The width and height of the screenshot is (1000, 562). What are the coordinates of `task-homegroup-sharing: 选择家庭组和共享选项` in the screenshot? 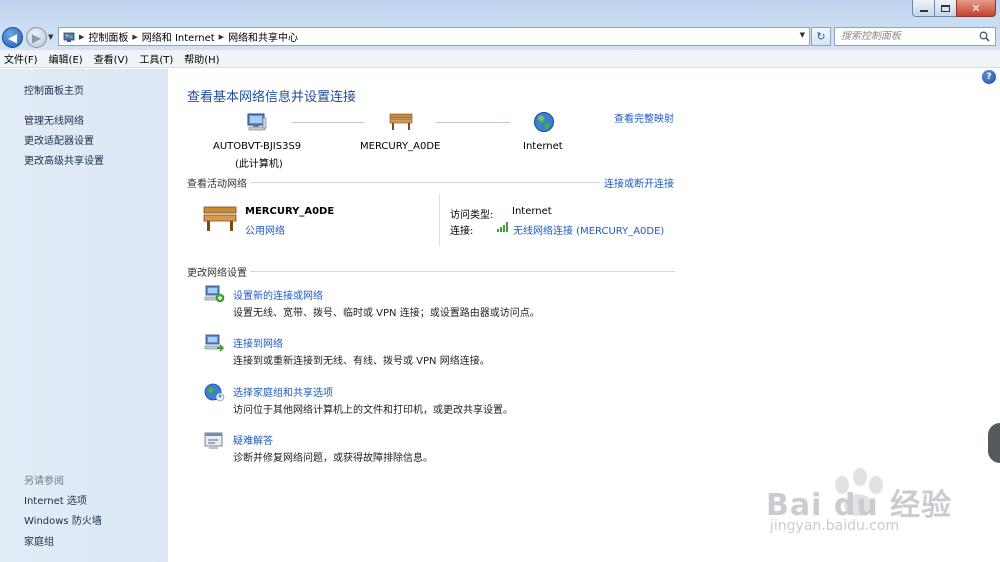 It's located at (283, 391).